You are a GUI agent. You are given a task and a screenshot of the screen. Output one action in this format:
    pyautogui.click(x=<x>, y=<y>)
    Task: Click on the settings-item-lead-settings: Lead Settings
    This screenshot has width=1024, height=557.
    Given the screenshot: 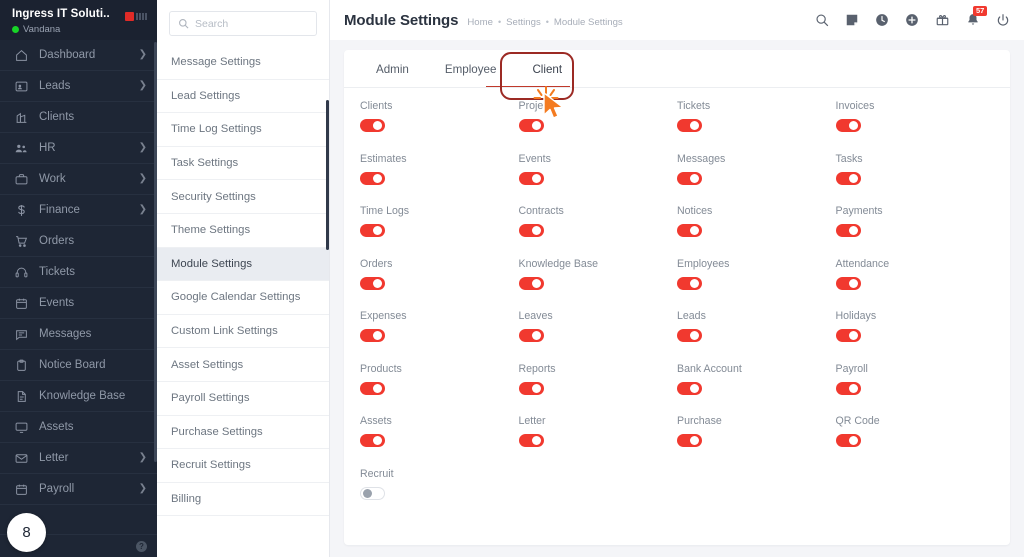 What is the action you would take?
    pyautogui.click(x=243, y=97)
    